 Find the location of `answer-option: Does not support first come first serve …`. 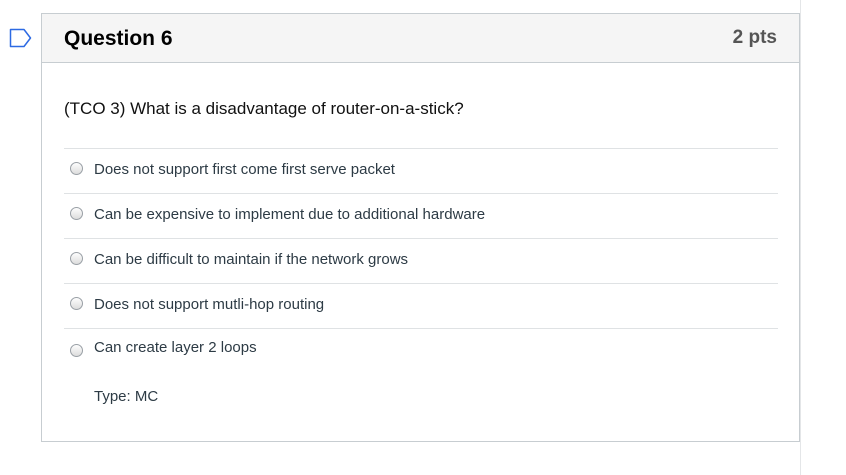

answer-option: Does not support first come first serve … is located at coordinates (421, 170).